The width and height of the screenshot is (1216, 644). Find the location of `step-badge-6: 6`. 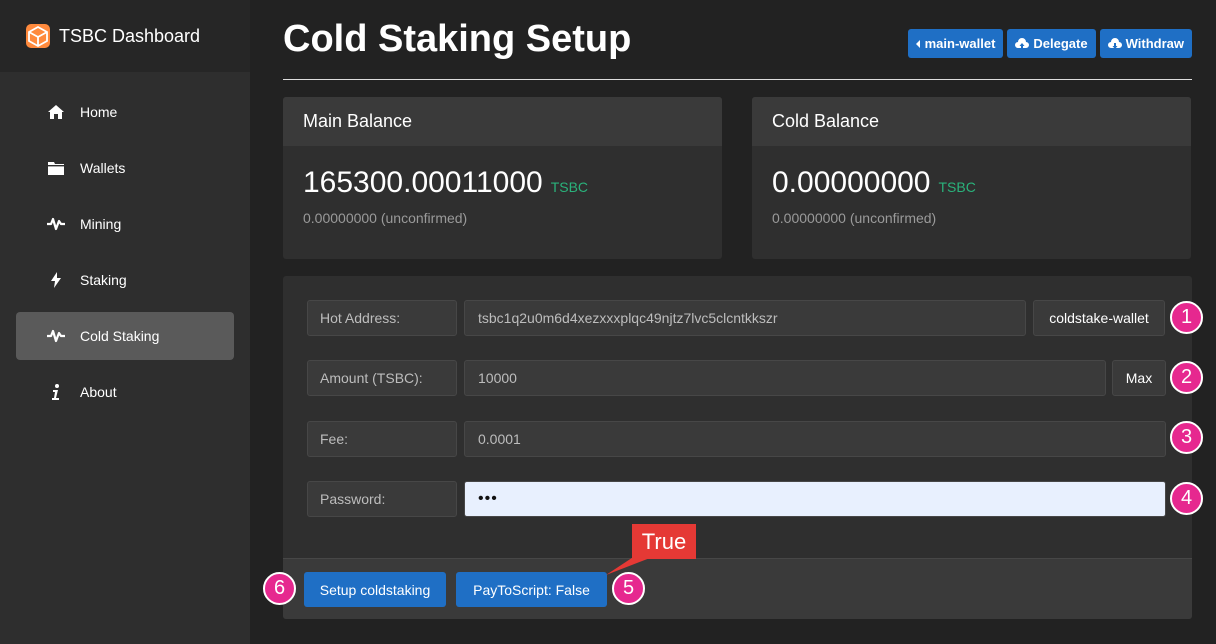

step-badge-6: 6 is located at coordinates (279, 588).